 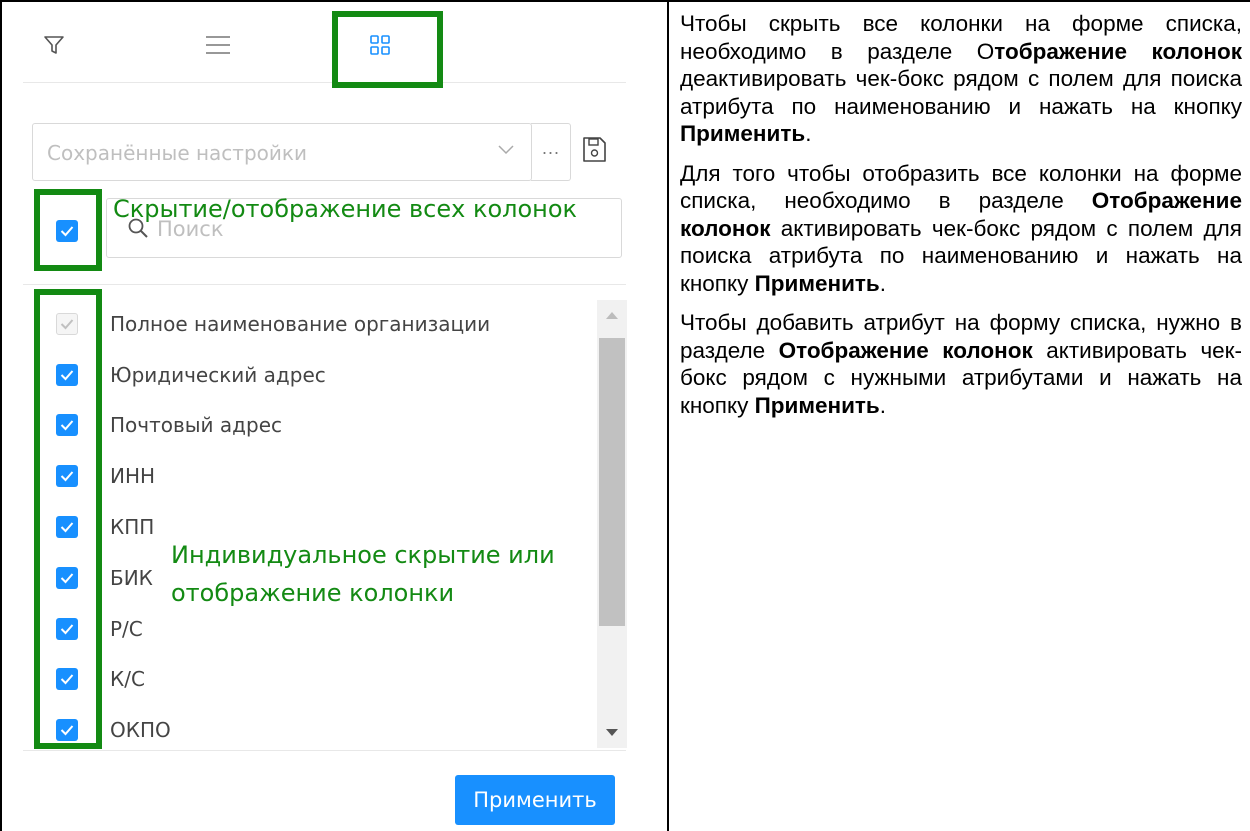 I want to click on tab-filter, so click(x=54, y=45).